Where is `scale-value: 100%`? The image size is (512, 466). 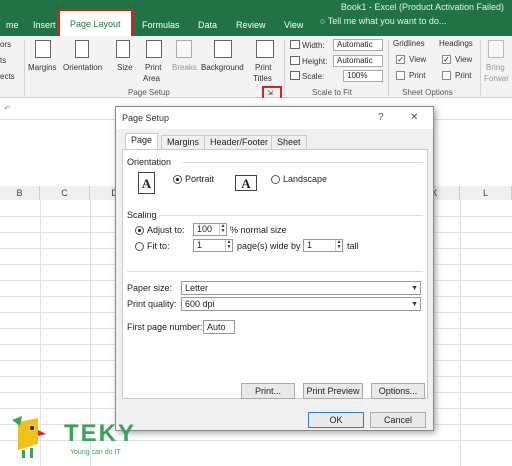
scale-value: 100% is located at coordinates (357, 75).